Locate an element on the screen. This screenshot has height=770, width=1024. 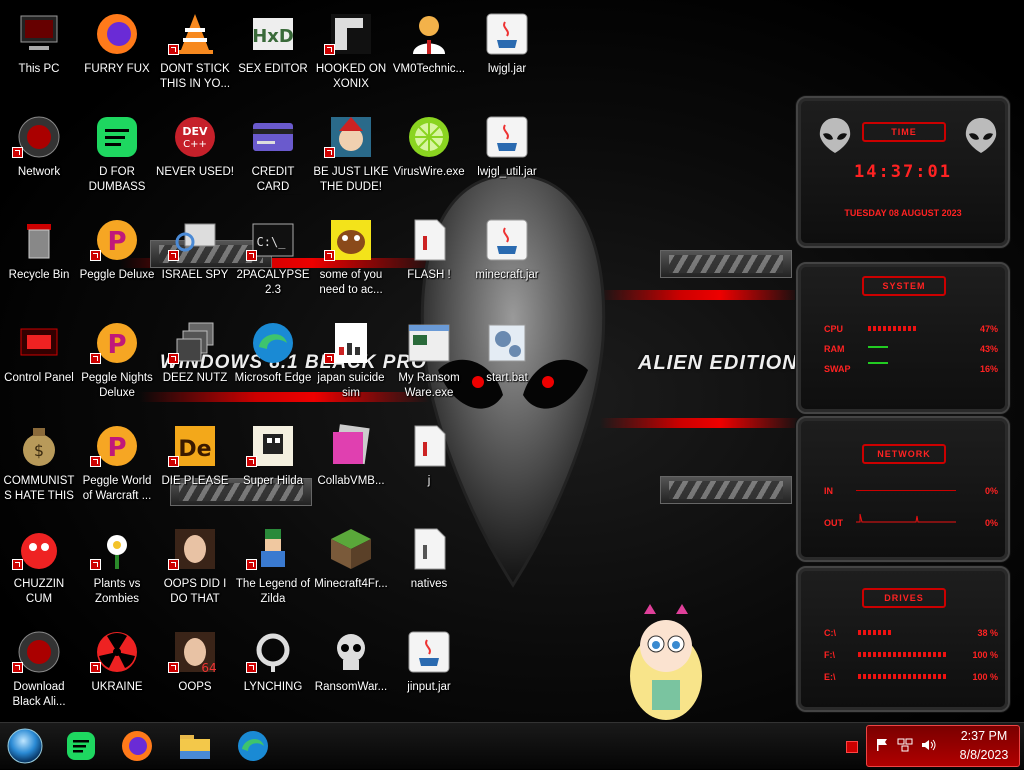
svg-text: C:\_ is located at coordinates (272, 242).